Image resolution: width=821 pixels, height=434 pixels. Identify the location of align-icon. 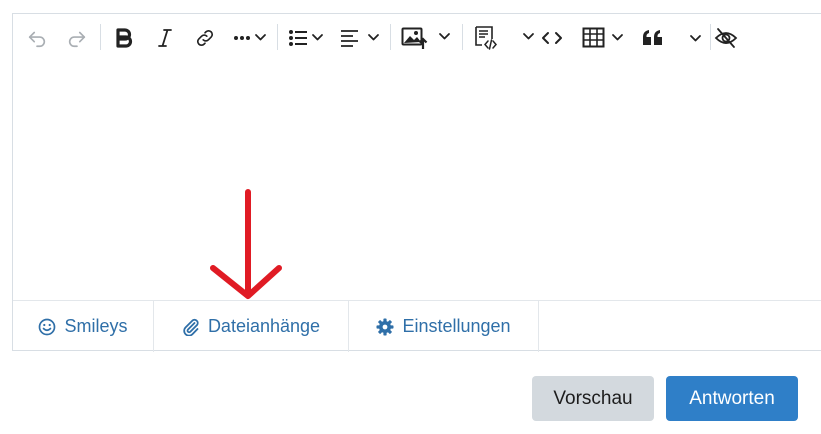
(360, 38).